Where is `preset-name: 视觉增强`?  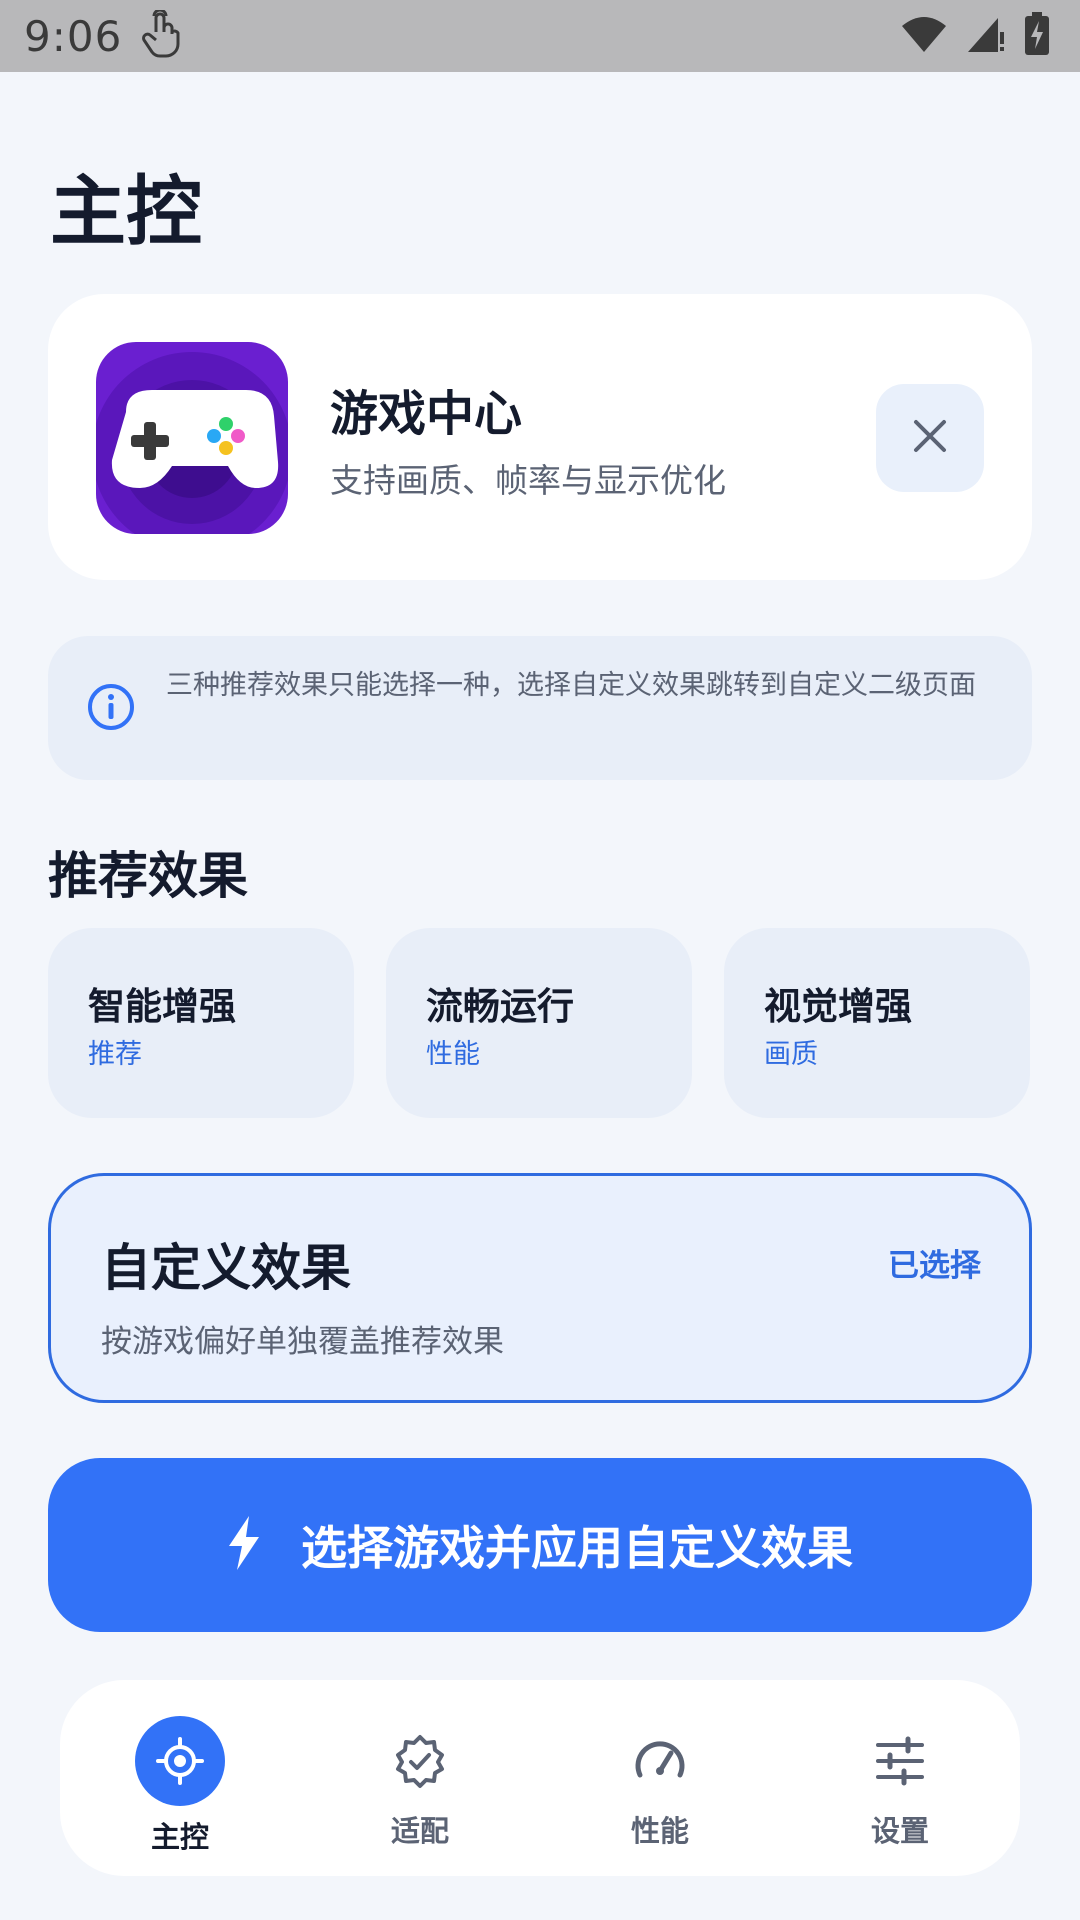 preset-name: 视觉增强 is located at coordinates (838, 1006).